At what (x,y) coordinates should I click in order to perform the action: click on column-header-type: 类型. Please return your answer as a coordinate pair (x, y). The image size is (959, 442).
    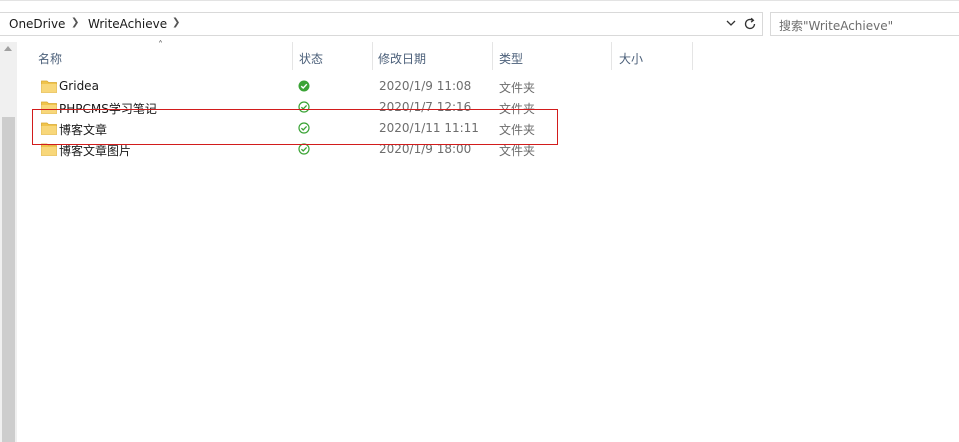
    Looking at the image, I should click on (511, 58).